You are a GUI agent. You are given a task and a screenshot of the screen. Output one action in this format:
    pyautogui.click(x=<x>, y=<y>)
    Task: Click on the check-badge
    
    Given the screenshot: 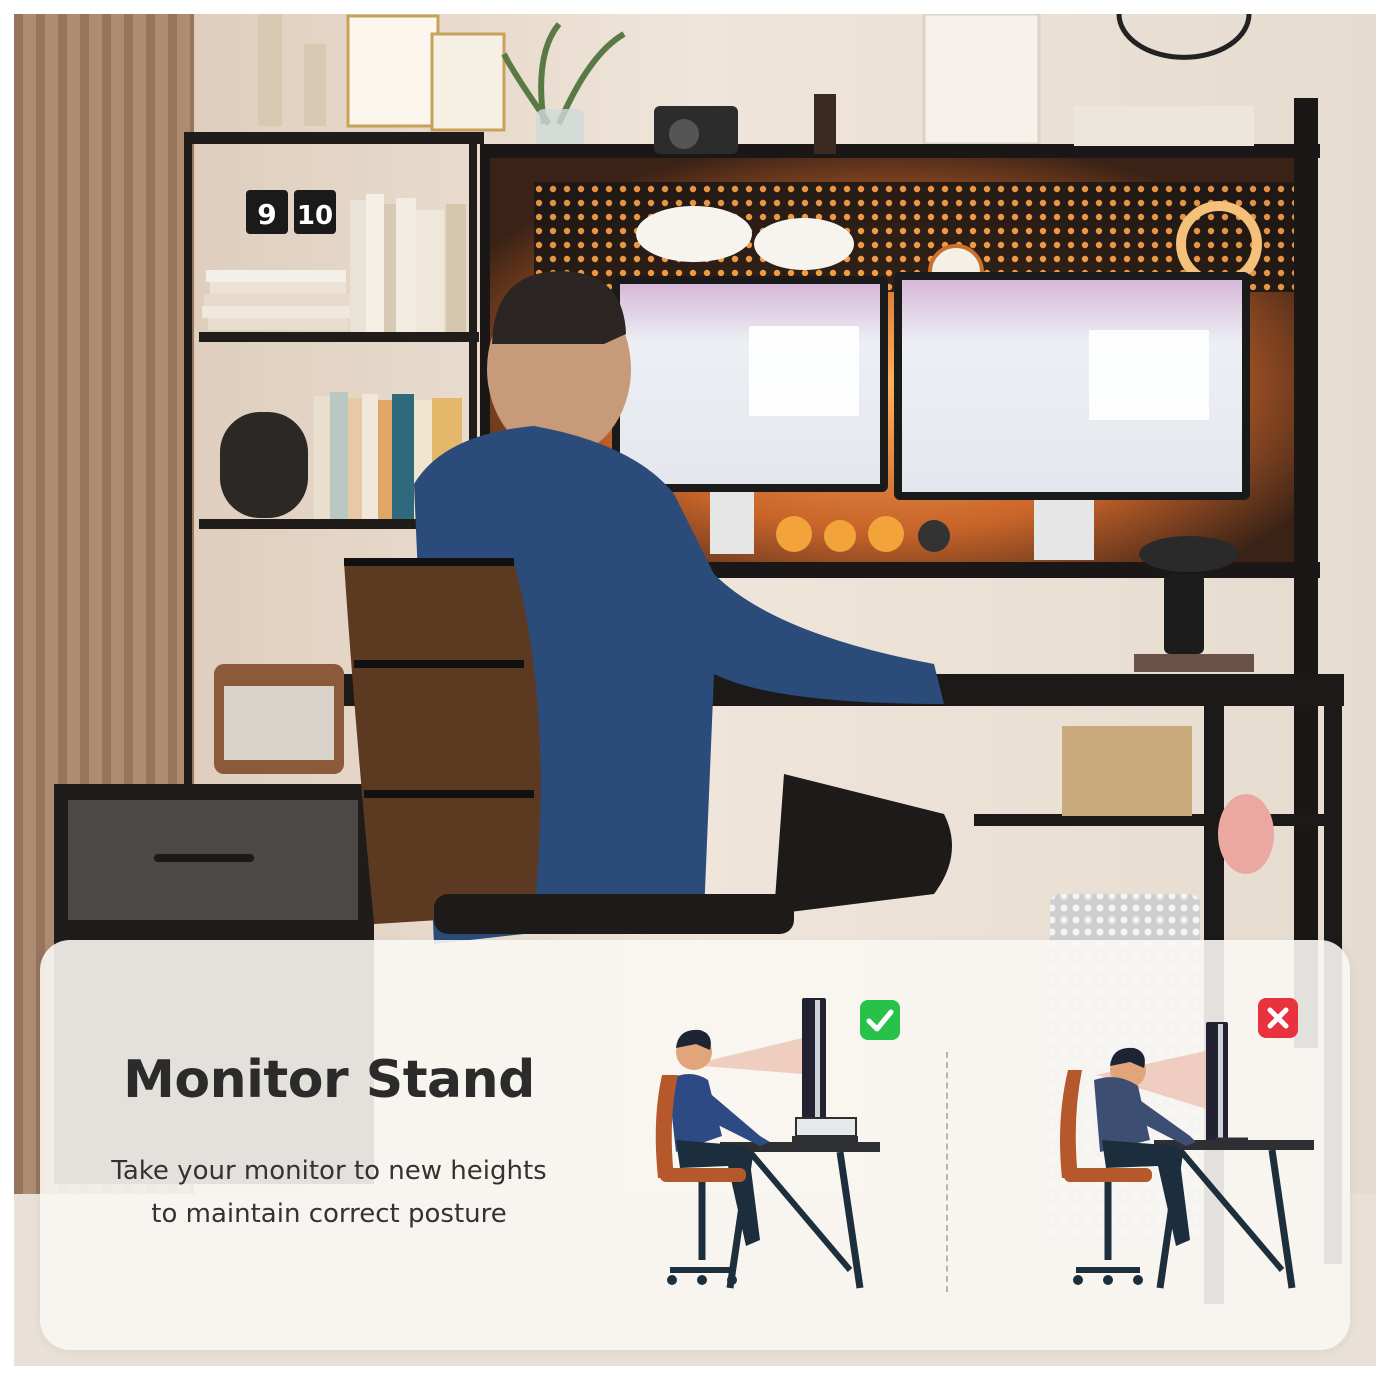 What is the action you would take?
    pyautogui.click(x=880, y=1020)
    